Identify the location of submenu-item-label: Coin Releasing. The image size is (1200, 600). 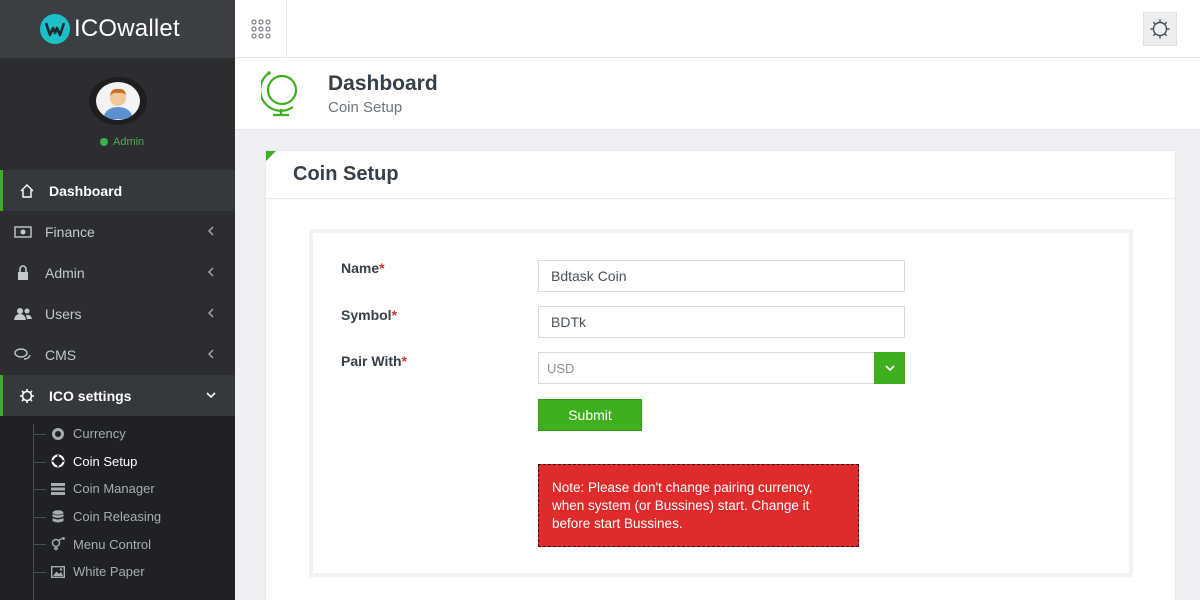
(117, 517).